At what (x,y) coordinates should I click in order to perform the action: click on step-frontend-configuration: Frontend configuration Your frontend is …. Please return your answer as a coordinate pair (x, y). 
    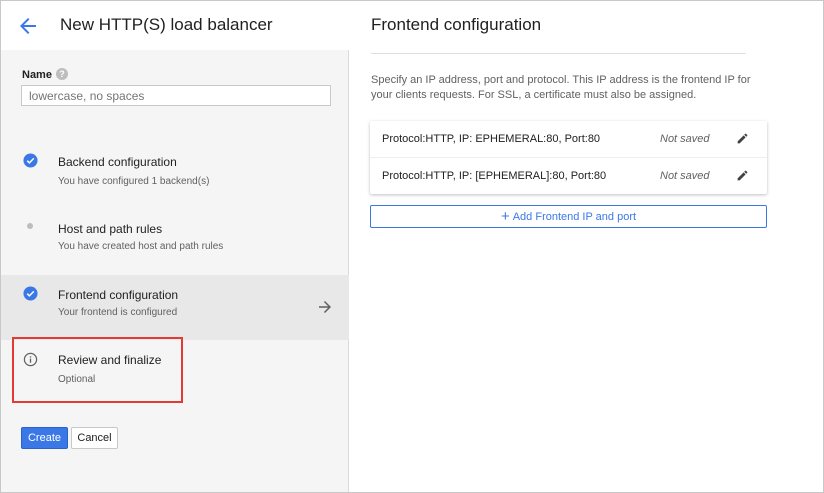
    Looking at the image, I should click on (175, 307).